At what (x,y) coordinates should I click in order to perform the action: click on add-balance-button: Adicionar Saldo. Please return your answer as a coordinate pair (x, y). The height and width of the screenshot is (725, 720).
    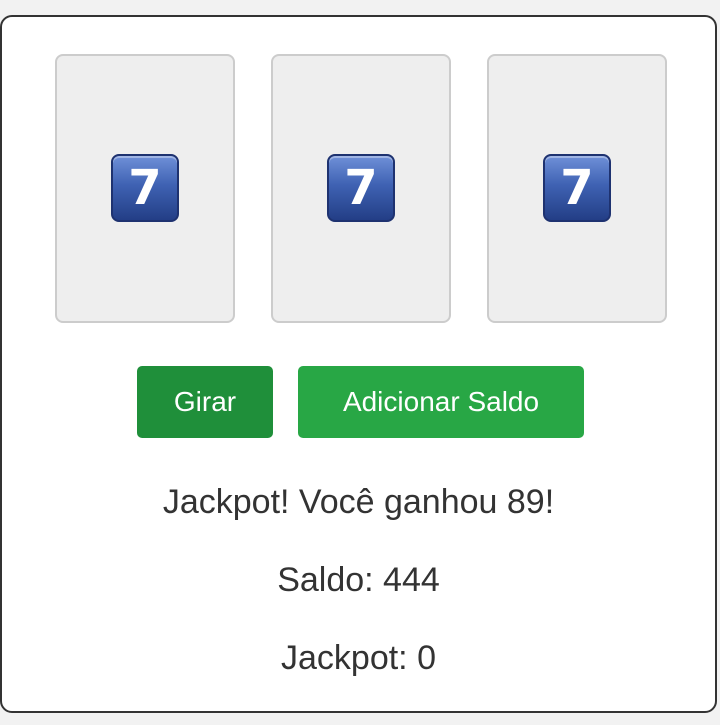
    Looking at the image, I should click on (441, 402).